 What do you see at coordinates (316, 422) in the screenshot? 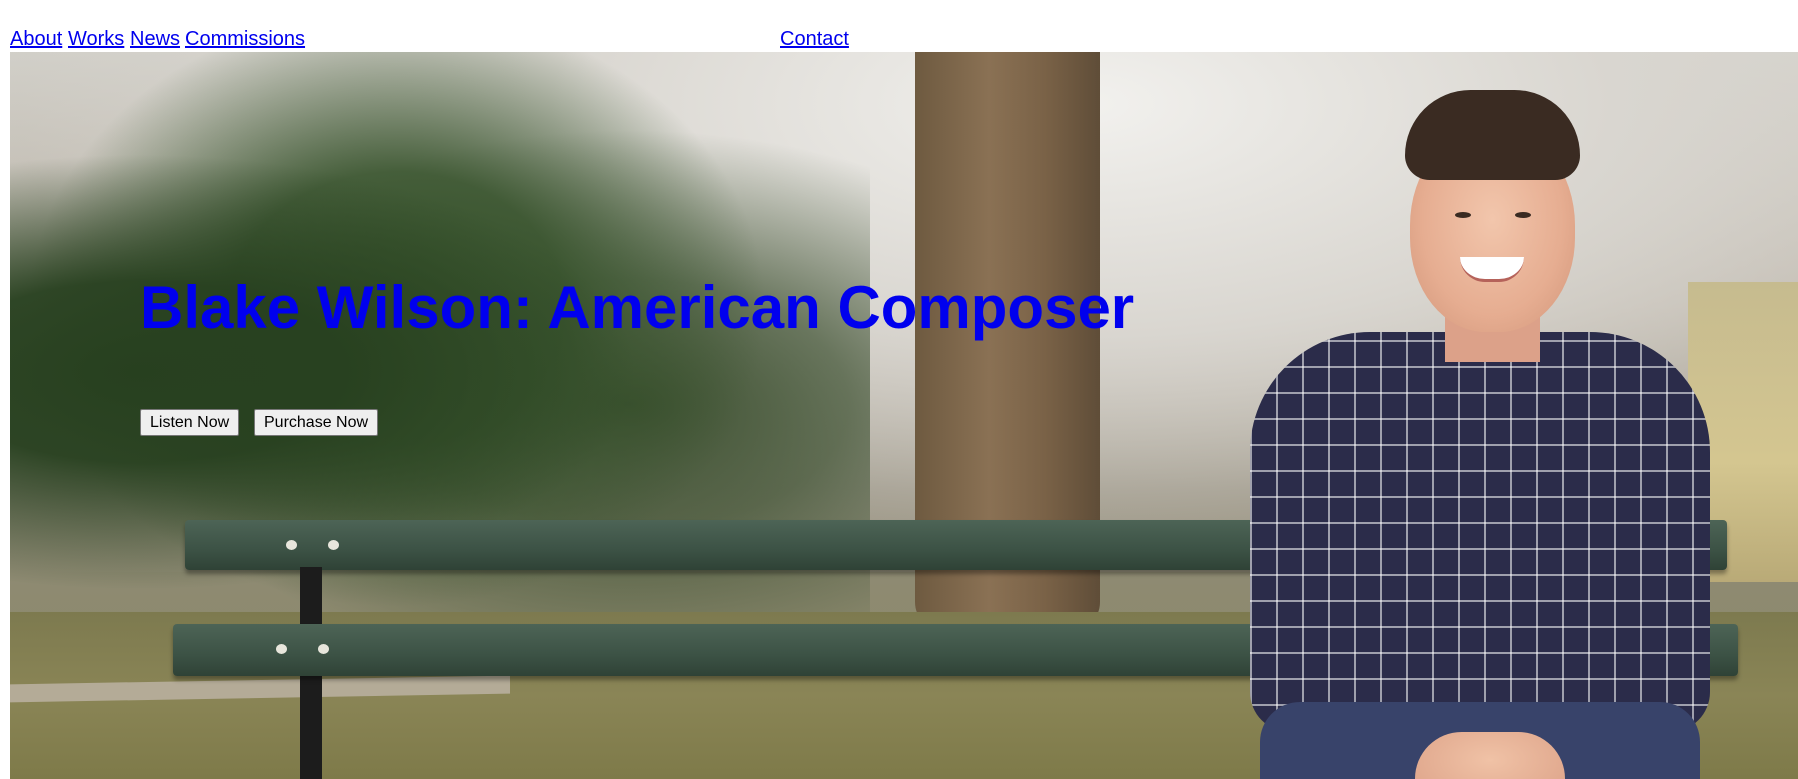
I see `purchase-now-button: Purchase Now` at bounding box center [316, 422].